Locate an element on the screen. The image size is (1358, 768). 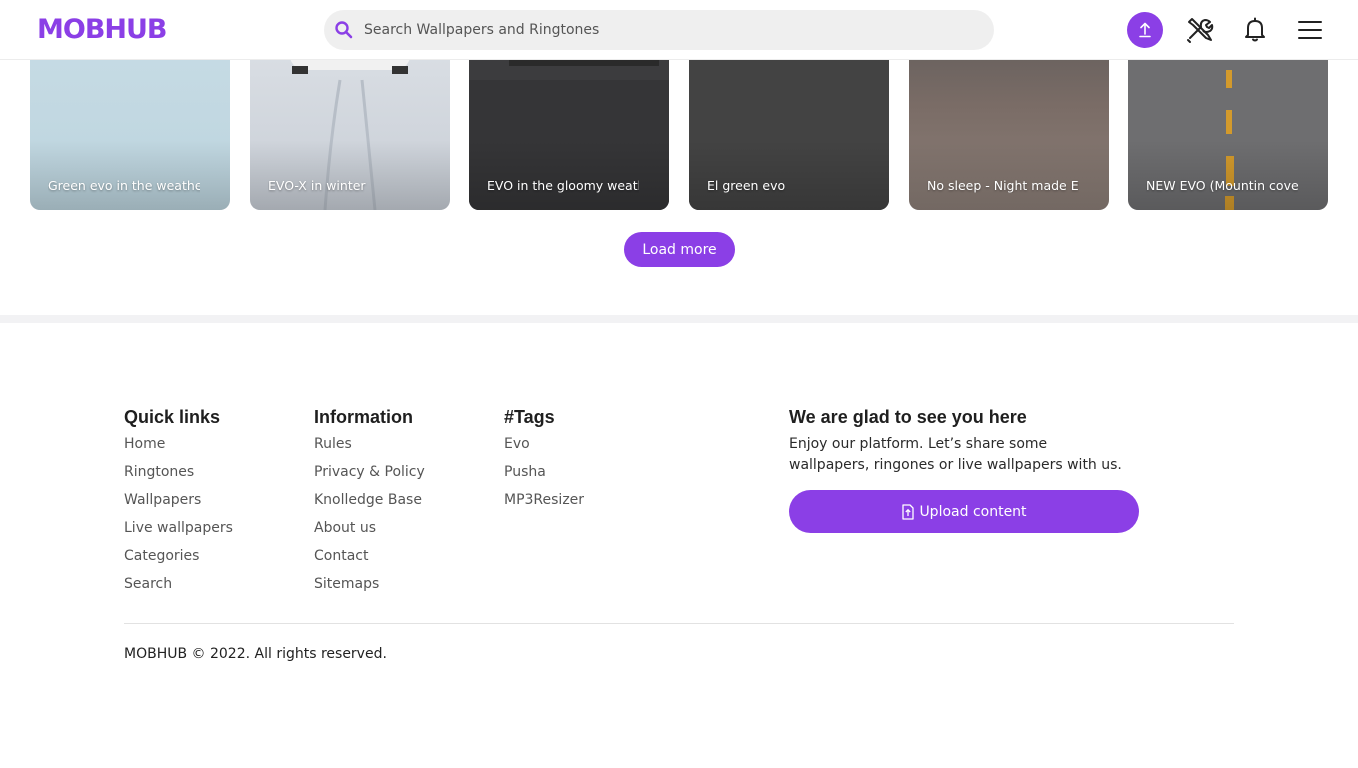
footer-link-knowledge-base: Knolledge Base is located at coordinates (369, 504).